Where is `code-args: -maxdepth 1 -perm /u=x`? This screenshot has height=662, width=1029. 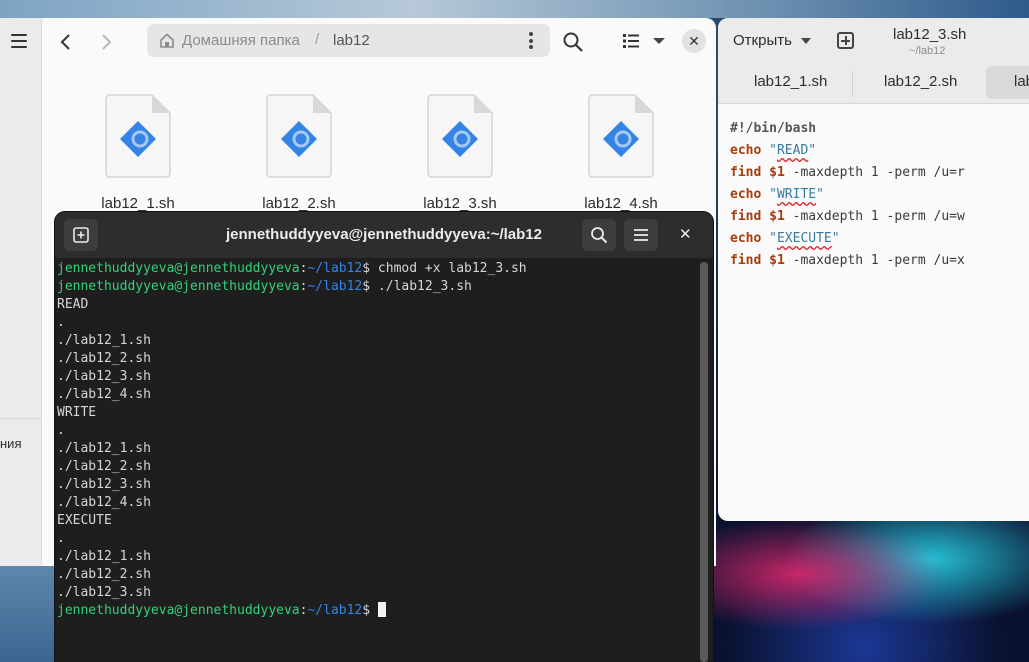 code-args: -maxdepth 1 -perm /u=x is located at coordinates (874, 260).